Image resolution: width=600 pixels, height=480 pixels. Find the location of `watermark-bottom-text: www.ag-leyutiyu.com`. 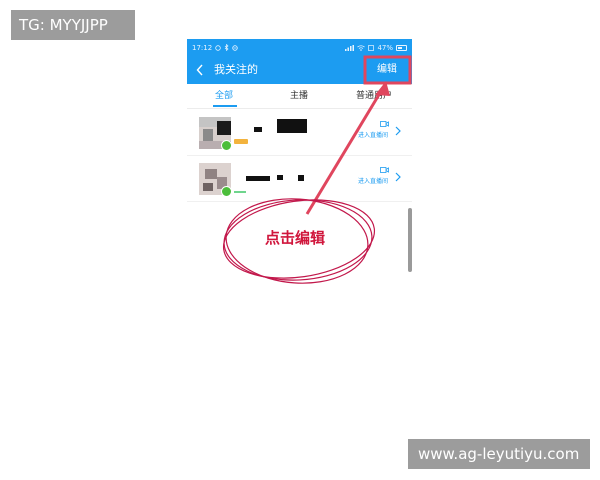

watermark-bottom-text: www.ag-leyutiyu.com is located at coordinates (499, 454).